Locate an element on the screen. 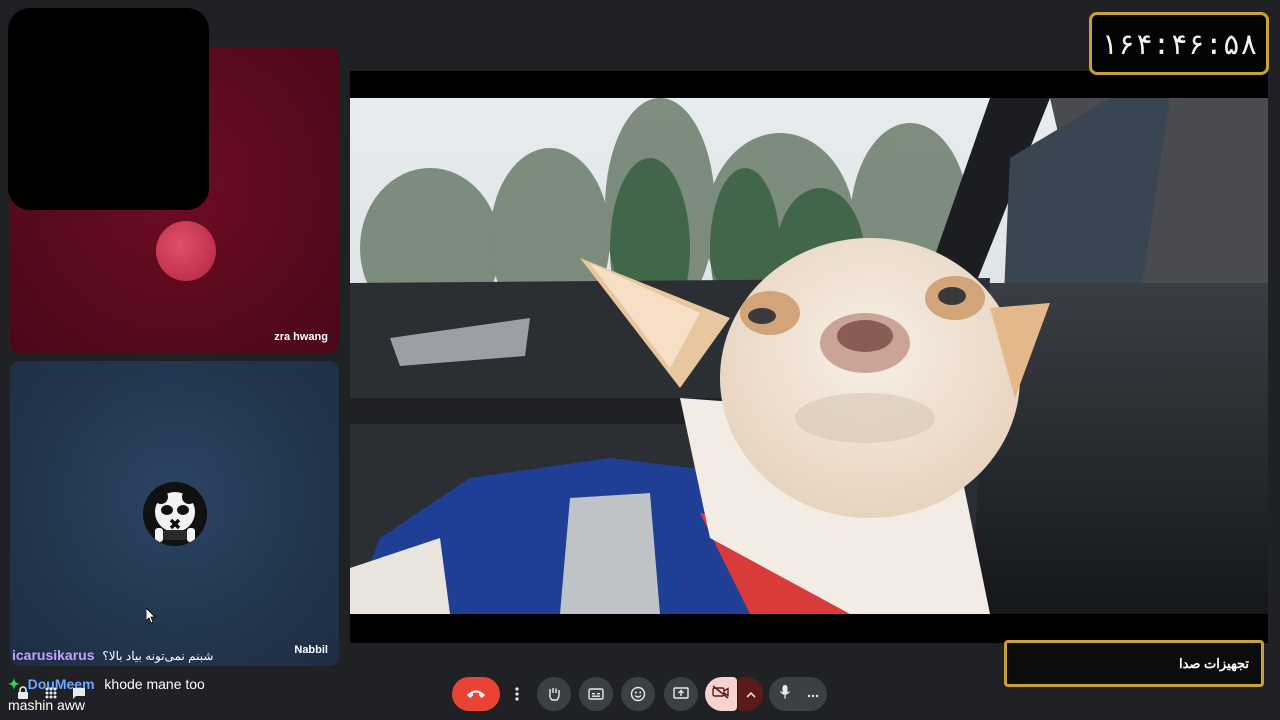 Image resolution: width=1280 pixels, height=720 pixels. emoji-reaction-button is located at coordinates (638, 694).